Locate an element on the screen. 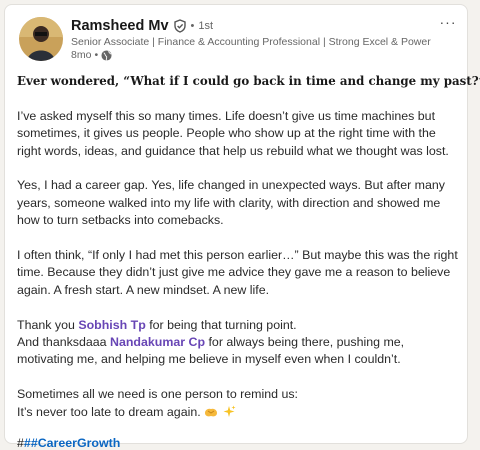 The width and height of the screenshot is (480, 450). closing-line-2: It’s never too late to dream again. is located at coordinates (111, 411).